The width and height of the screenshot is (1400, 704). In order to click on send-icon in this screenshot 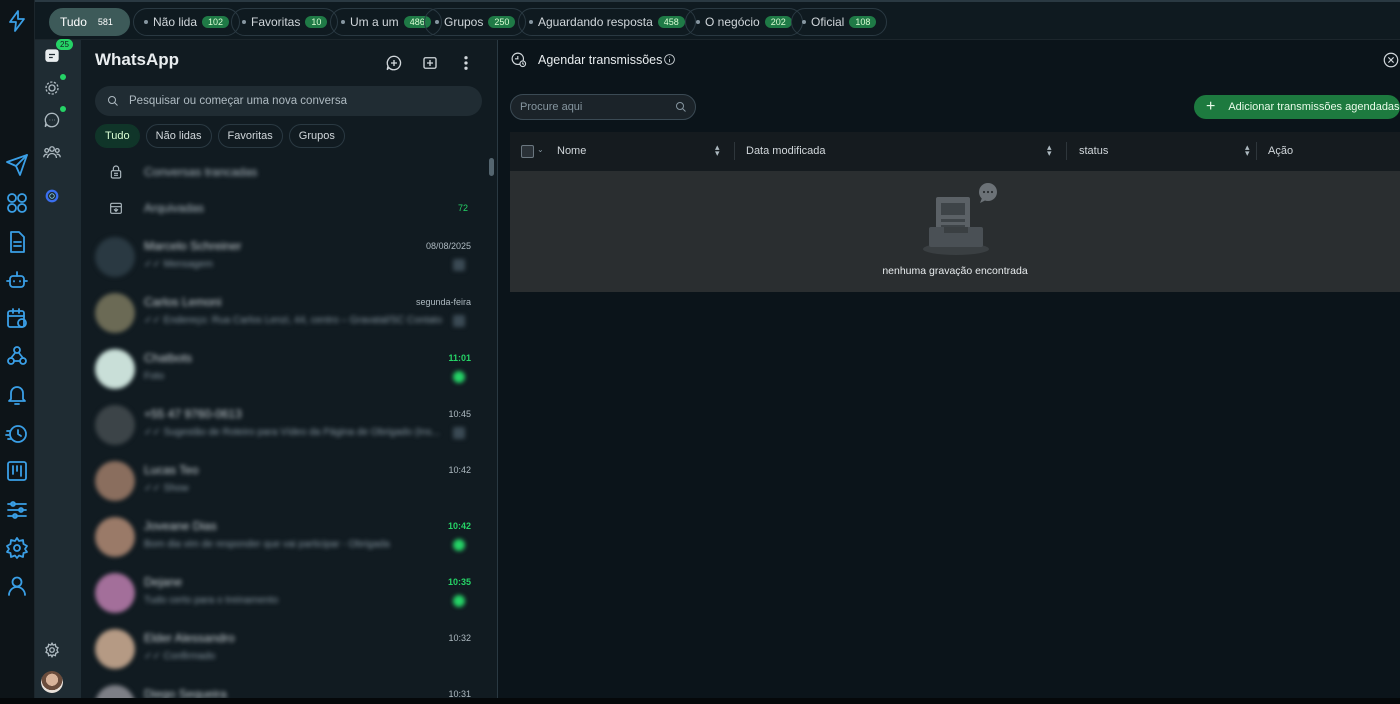, I will do `click(17, 165)`.